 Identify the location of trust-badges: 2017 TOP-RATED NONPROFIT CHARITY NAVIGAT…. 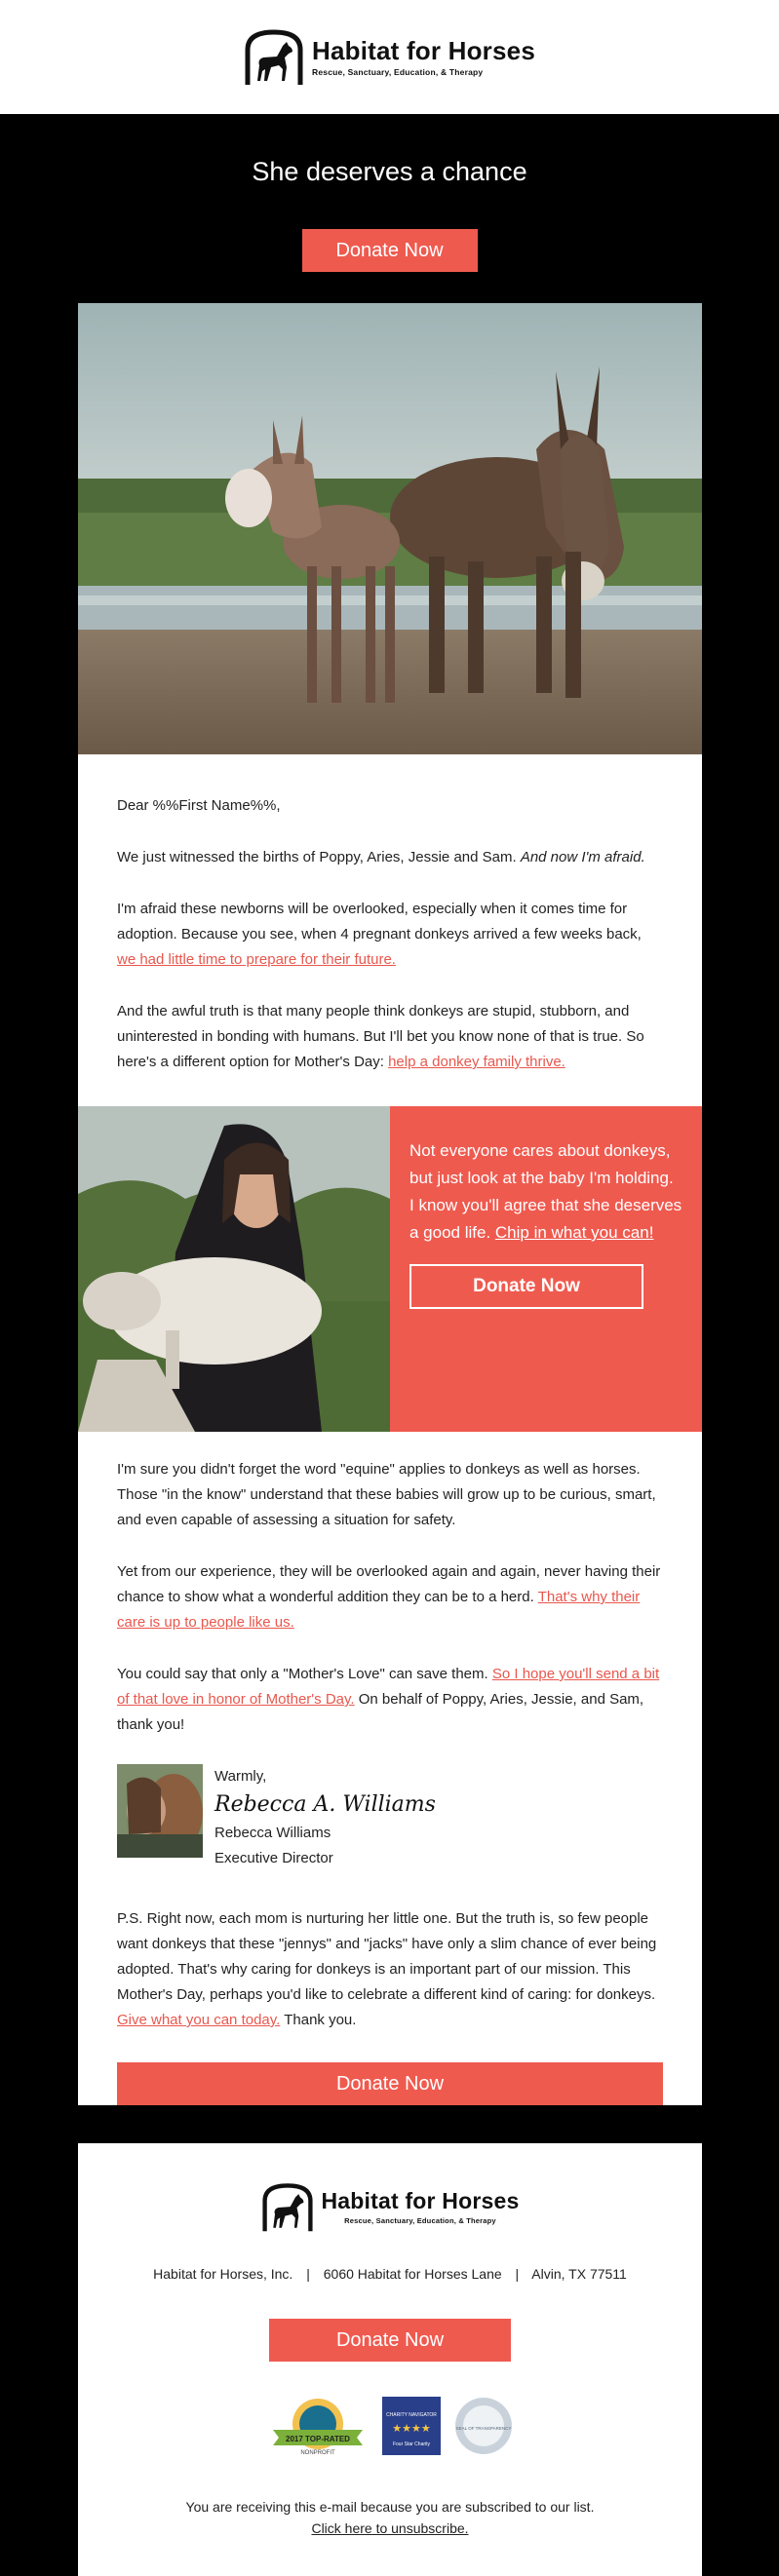
(390, 2426).